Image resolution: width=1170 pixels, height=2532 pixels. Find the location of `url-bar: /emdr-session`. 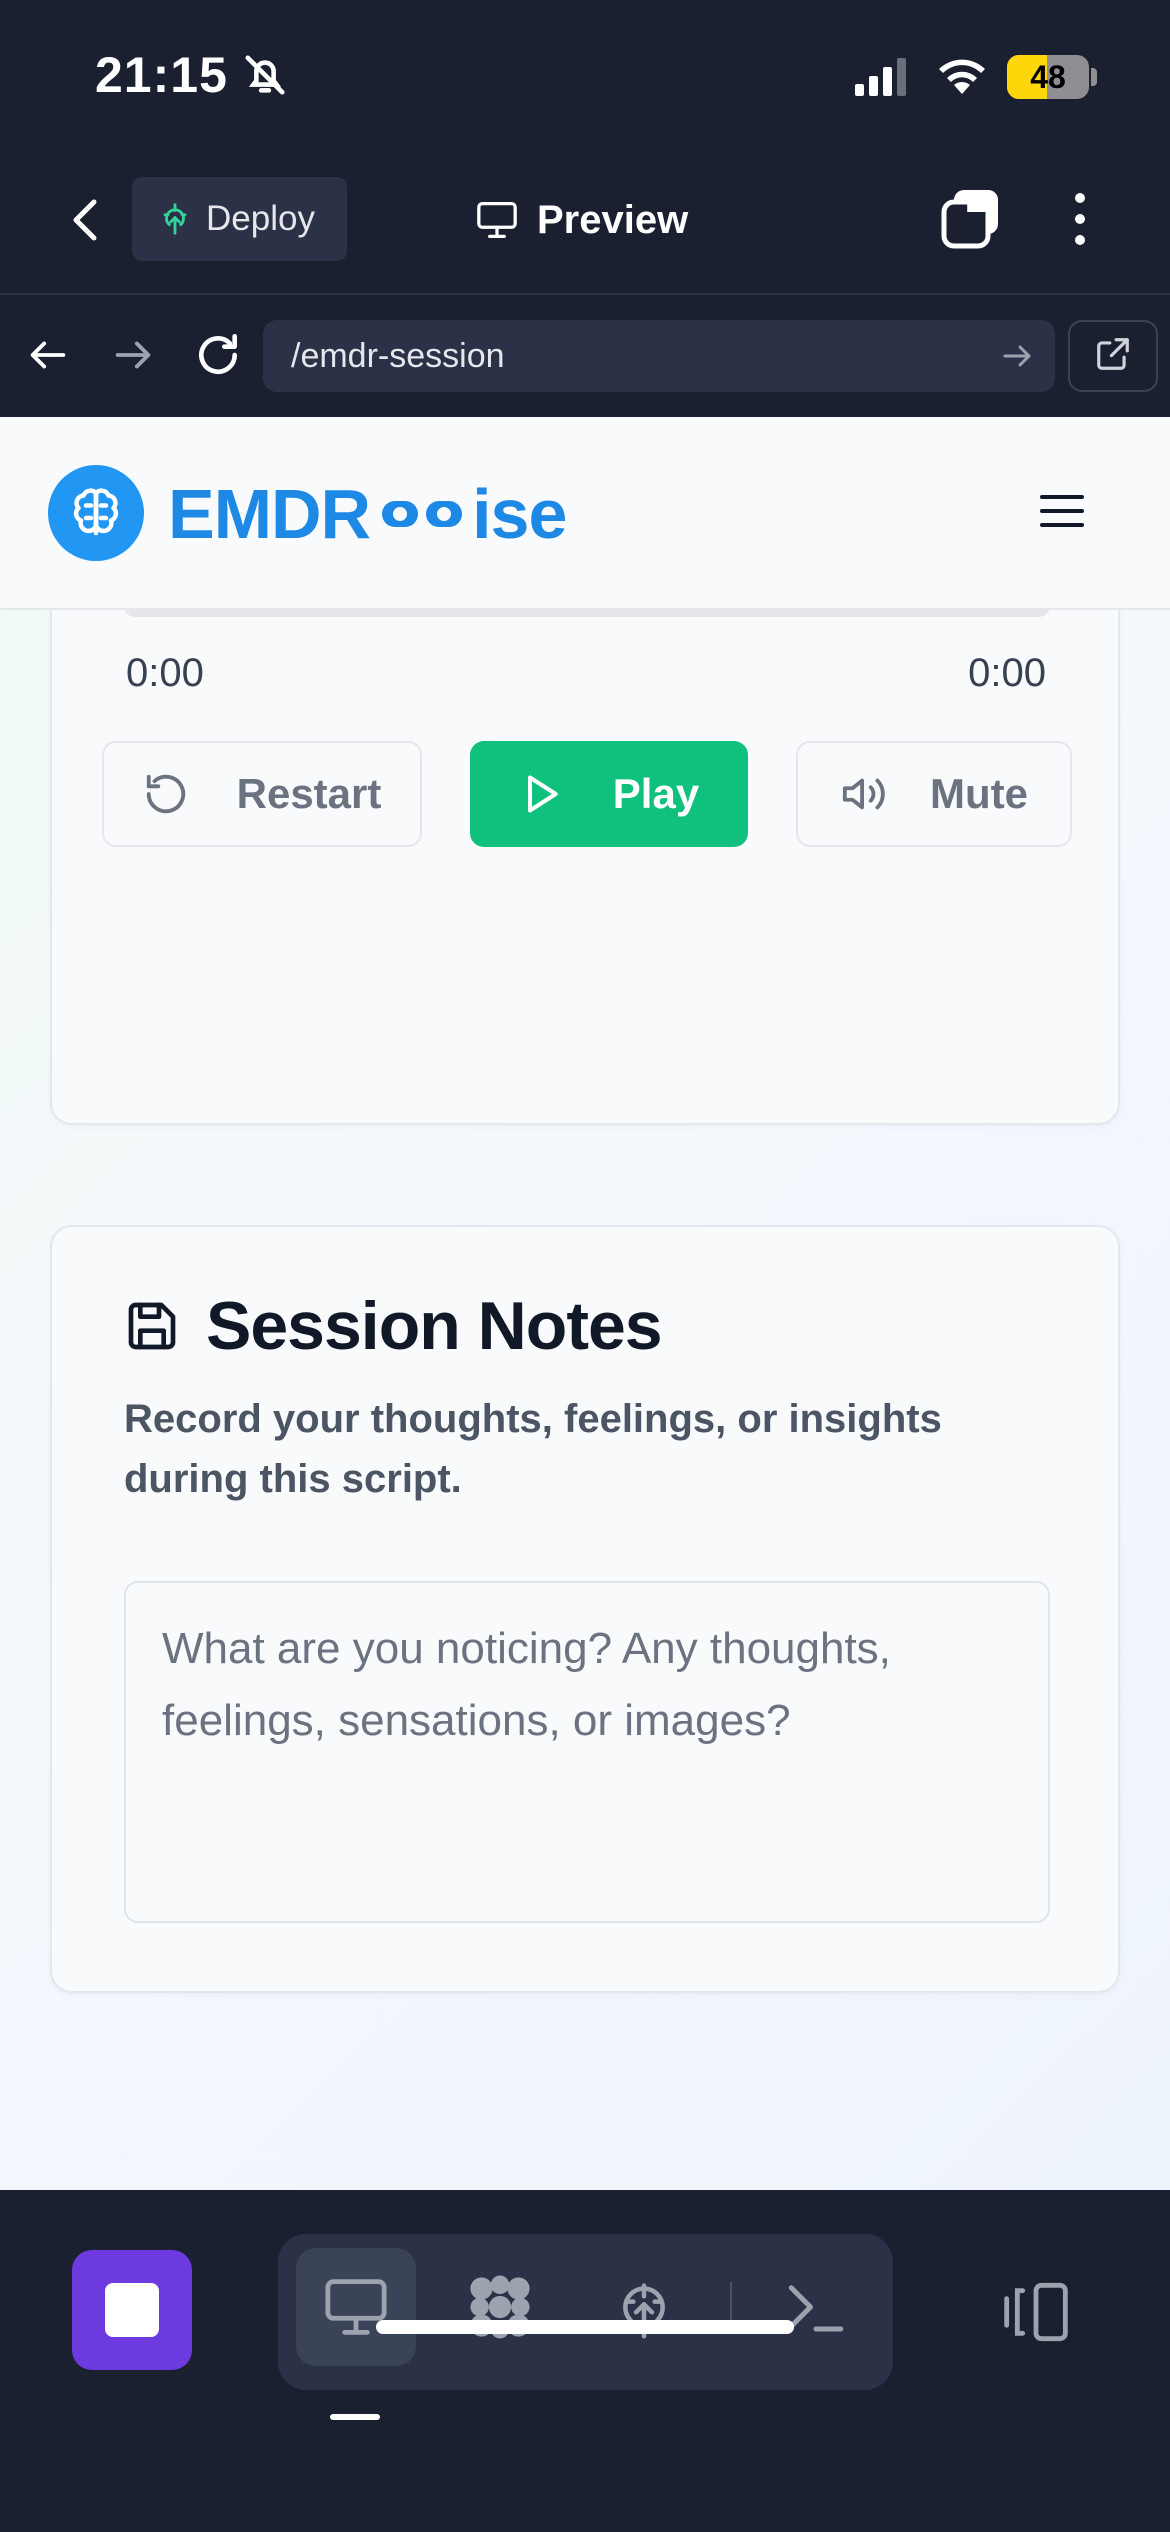

url-bar: /emdr-session is located at coordinates (585, 357).